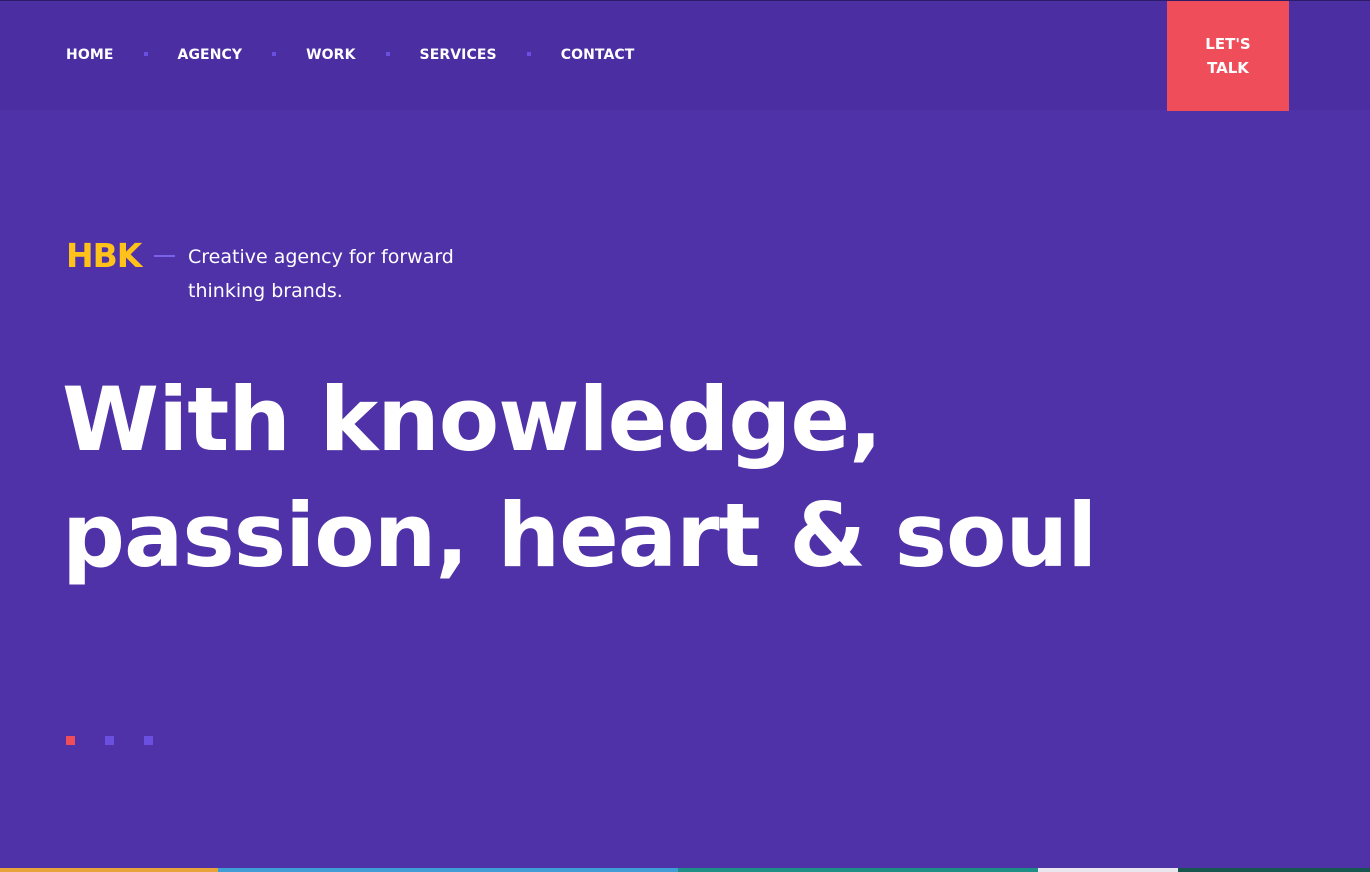 This screenshot has width=1370, height=872. I want to click on bottom-color-strip, so click(685, 870).